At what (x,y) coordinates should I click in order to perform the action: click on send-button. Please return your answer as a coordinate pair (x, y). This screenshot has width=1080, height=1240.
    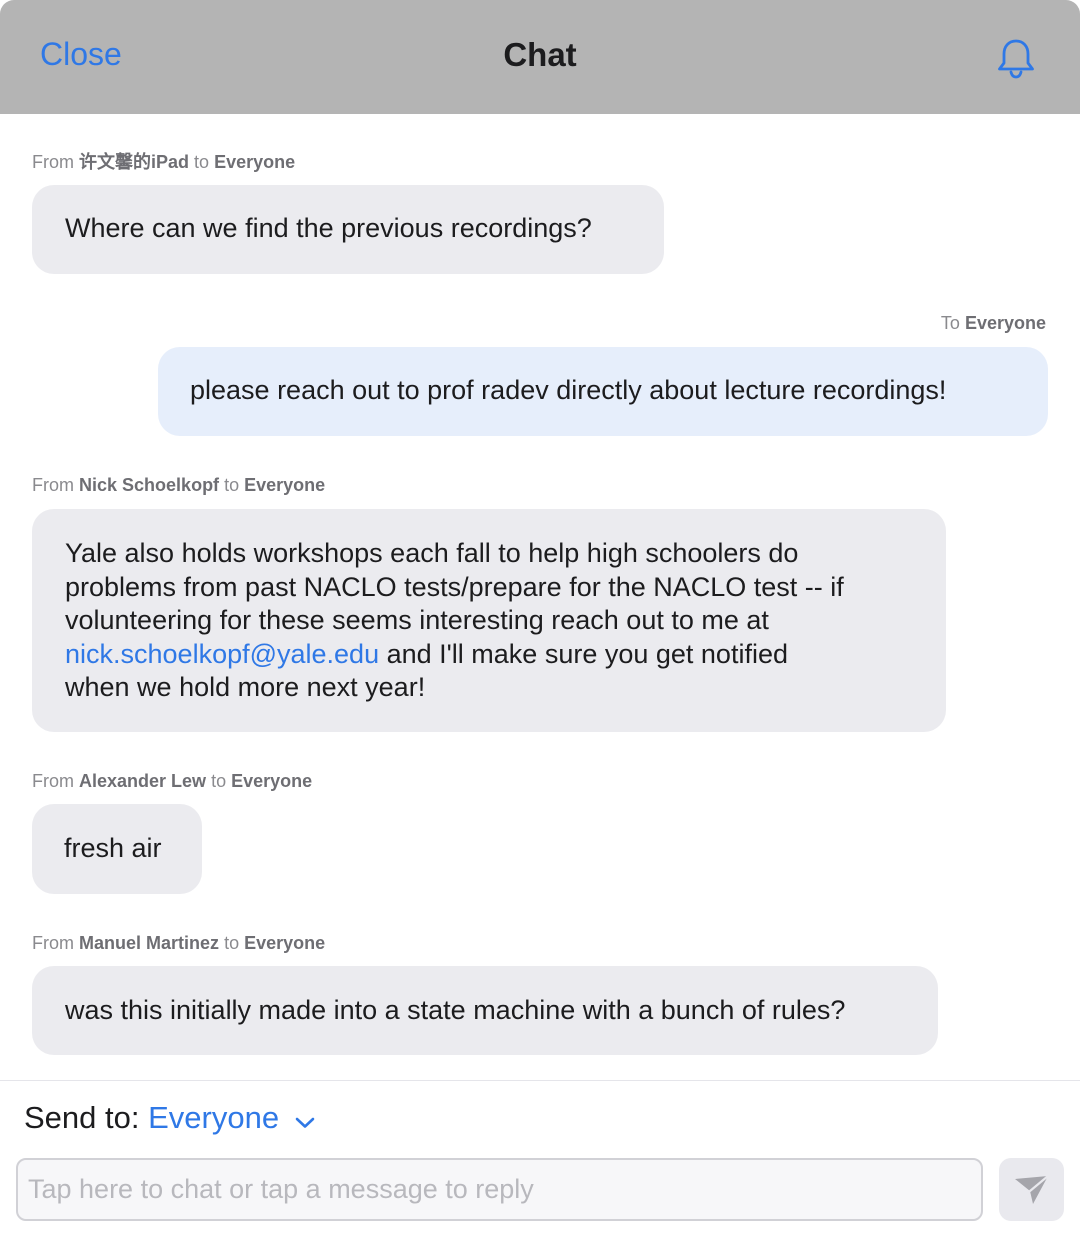
    Looking at the image, I should click on (1031, 1189).